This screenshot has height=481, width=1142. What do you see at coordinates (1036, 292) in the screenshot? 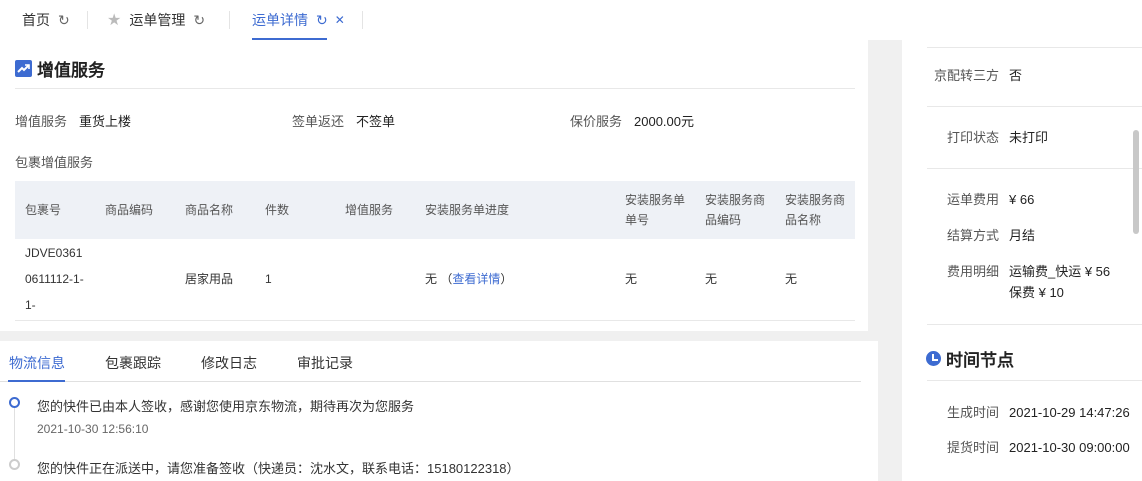
I see `fee-line: 保费 ¥ 10` at bounding box center [1036, 292].